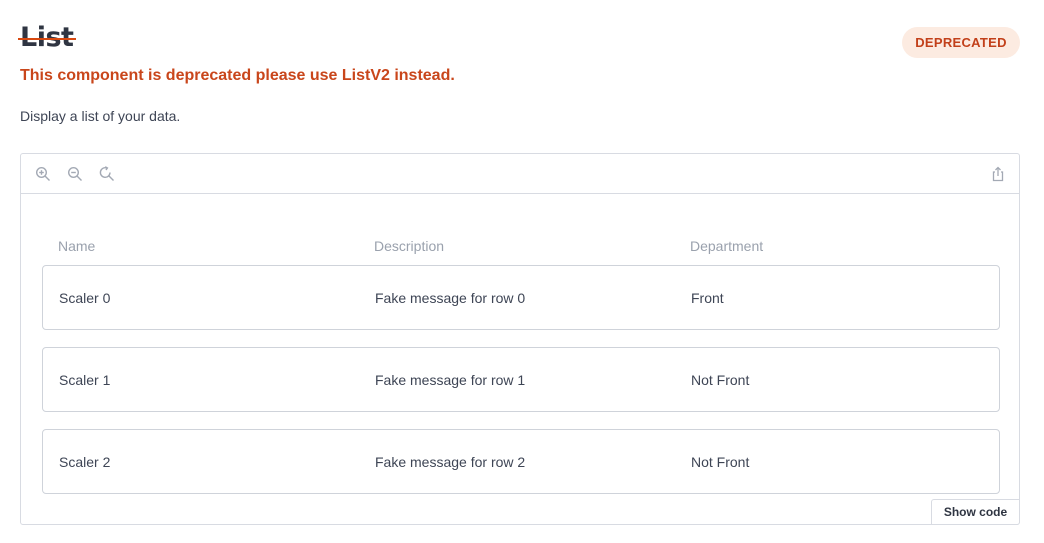 Image resolution: width=1044 pixels, height=543 pixels. What do you see at coordinates (707, 298) in the screenshot?
I see `row-department: Front` at bounding box center [707, 298].